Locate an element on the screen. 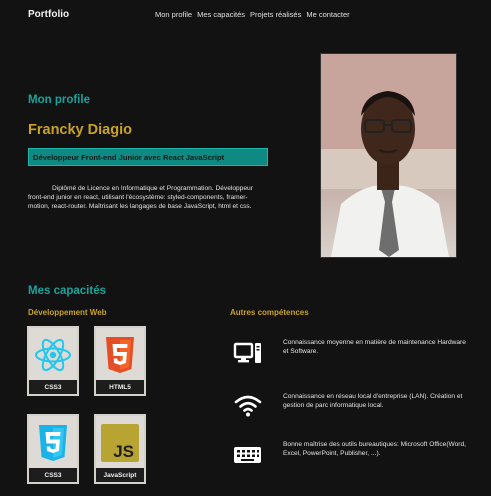 The image size is (491, 496). svg-text: JS is located at coordinates (123, 451).